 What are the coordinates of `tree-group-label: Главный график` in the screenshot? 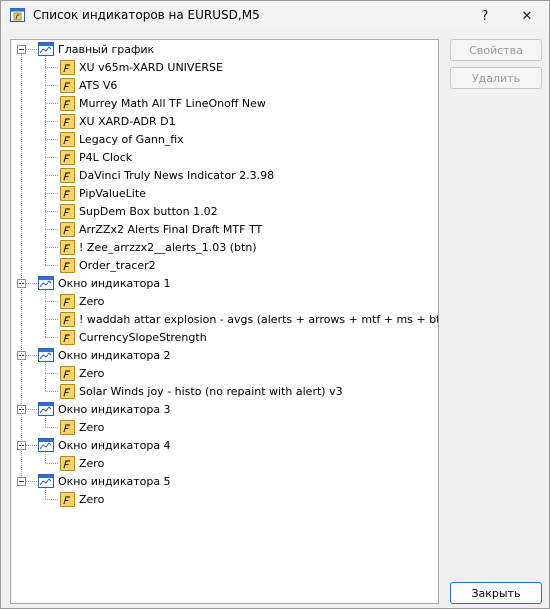 It's located at (106, 49).